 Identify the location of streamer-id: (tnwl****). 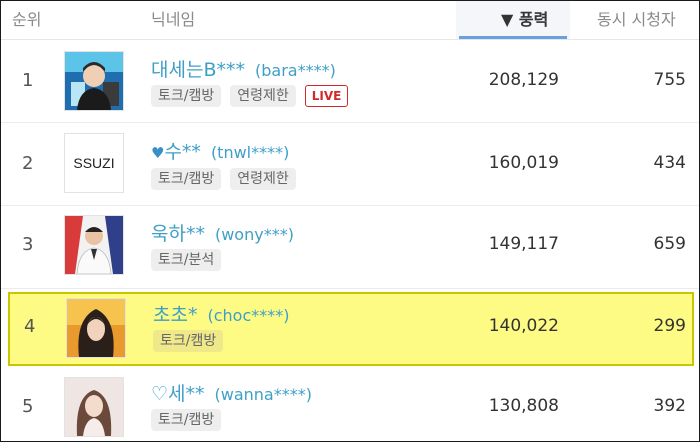
(250, 152).